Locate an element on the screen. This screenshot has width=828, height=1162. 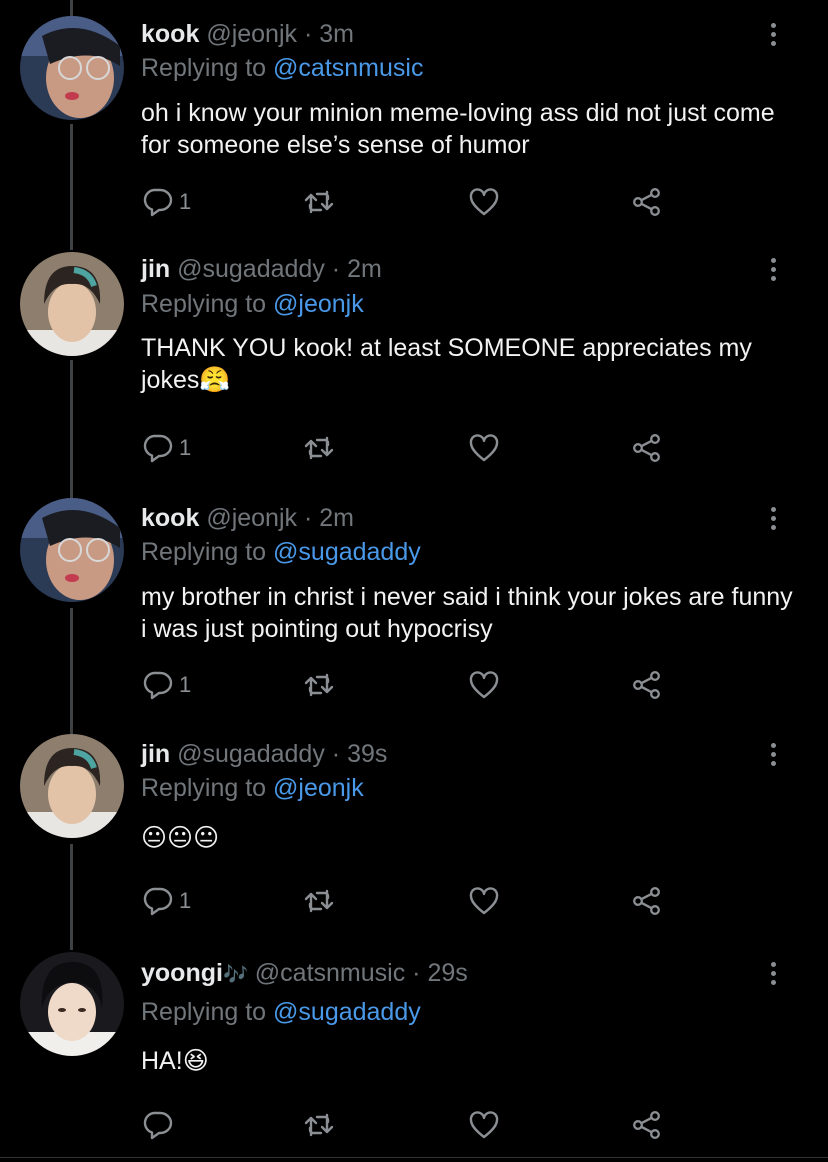
replying-to: Replying to @catsnmusic is located at coordinates (282, 68).